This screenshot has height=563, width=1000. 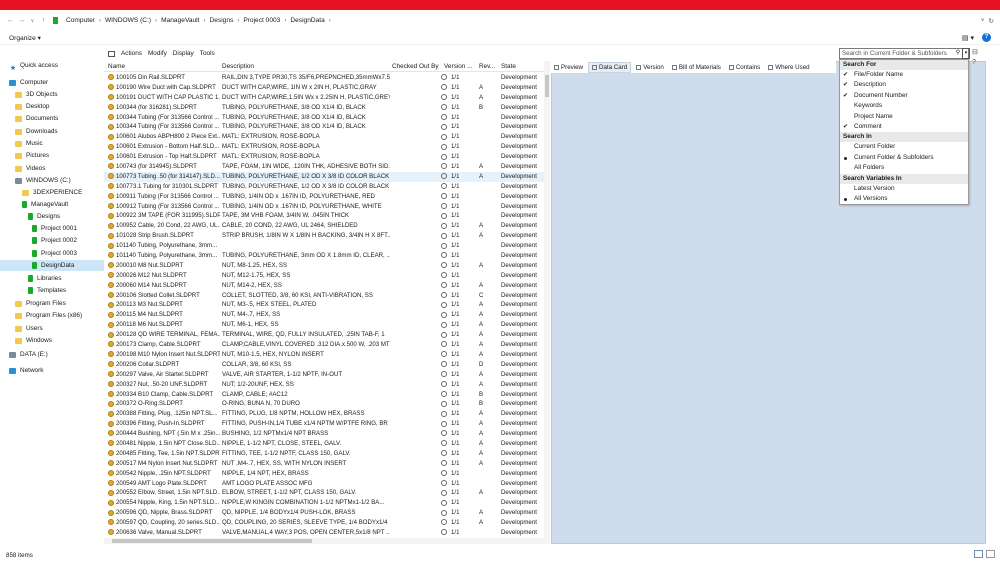 I want to click on nav-item: WINDOWS (C:), so click(x=43, y=180).